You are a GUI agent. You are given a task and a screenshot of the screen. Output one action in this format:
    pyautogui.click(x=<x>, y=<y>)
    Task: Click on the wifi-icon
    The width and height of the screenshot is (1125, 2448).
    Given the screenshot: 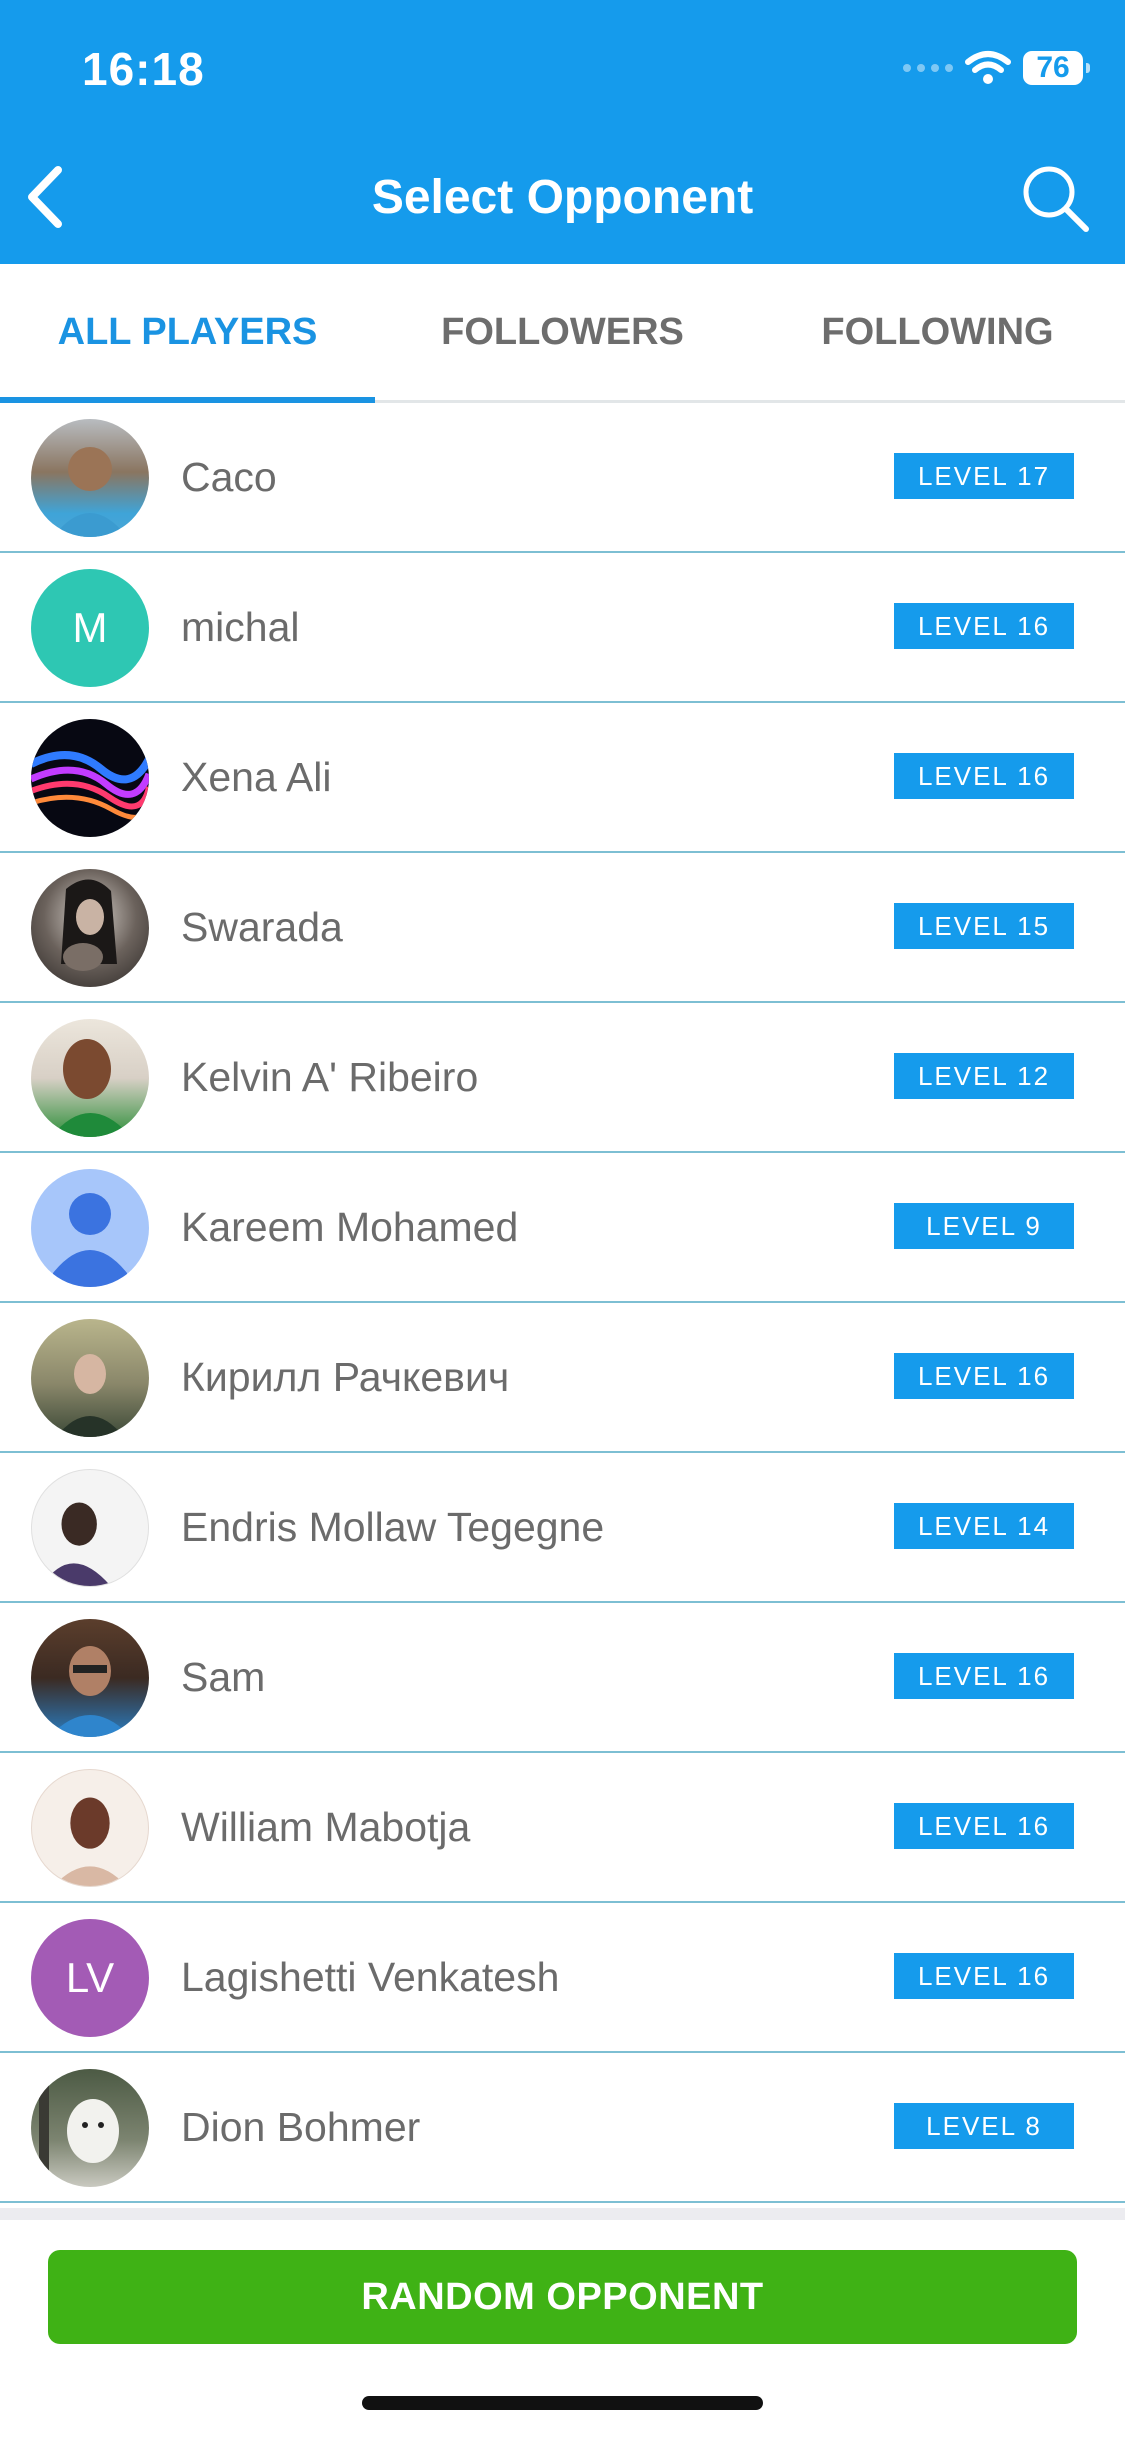 What is the action you would take?
    pyautogui.click(x=988, y=67)
    